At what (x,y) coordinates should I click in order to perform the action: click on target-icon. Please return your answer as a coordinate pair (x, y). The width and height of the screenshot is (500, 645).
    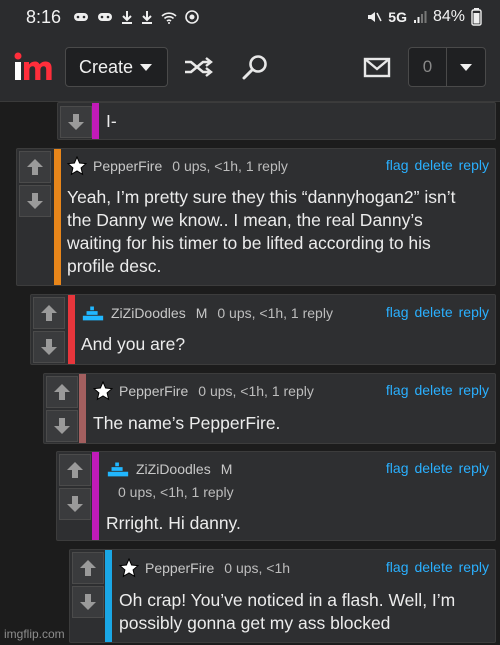
    Looking at the image, I should click on (192, 17).